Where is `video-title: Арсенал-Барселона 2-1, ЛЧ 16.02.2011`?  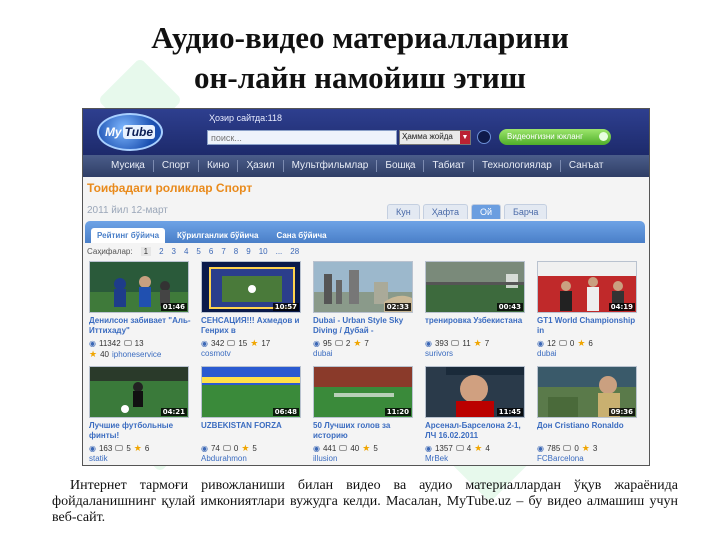
video-title: Арсенал-Барселона 2-1, ЛЧ 16.02.2011 is located at coordinates (477, 431).